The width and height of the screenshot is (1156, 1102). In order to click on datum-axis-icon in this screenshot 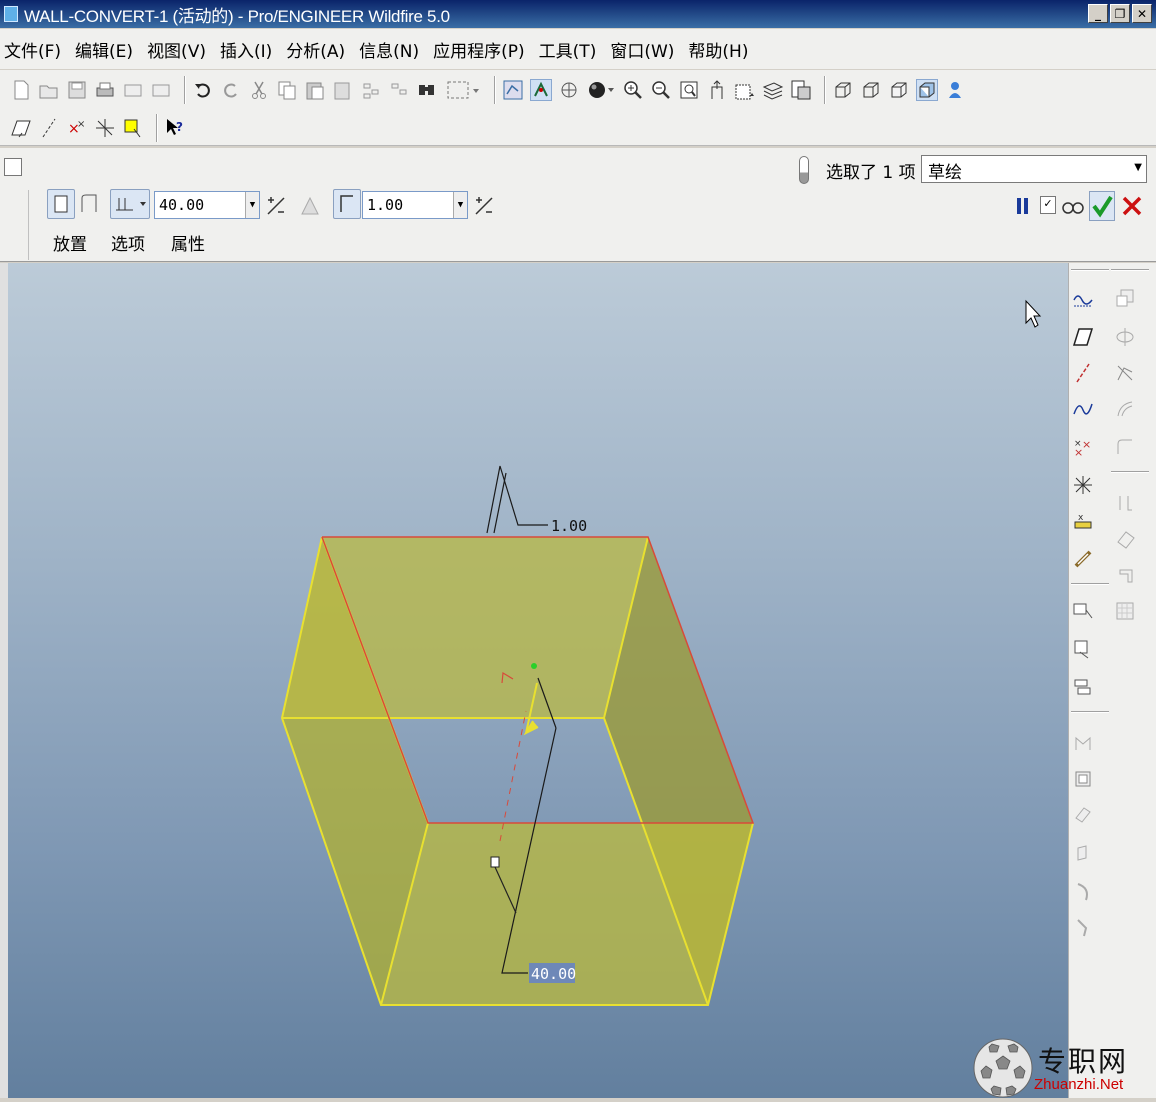, I will do `click(49, 128)`.